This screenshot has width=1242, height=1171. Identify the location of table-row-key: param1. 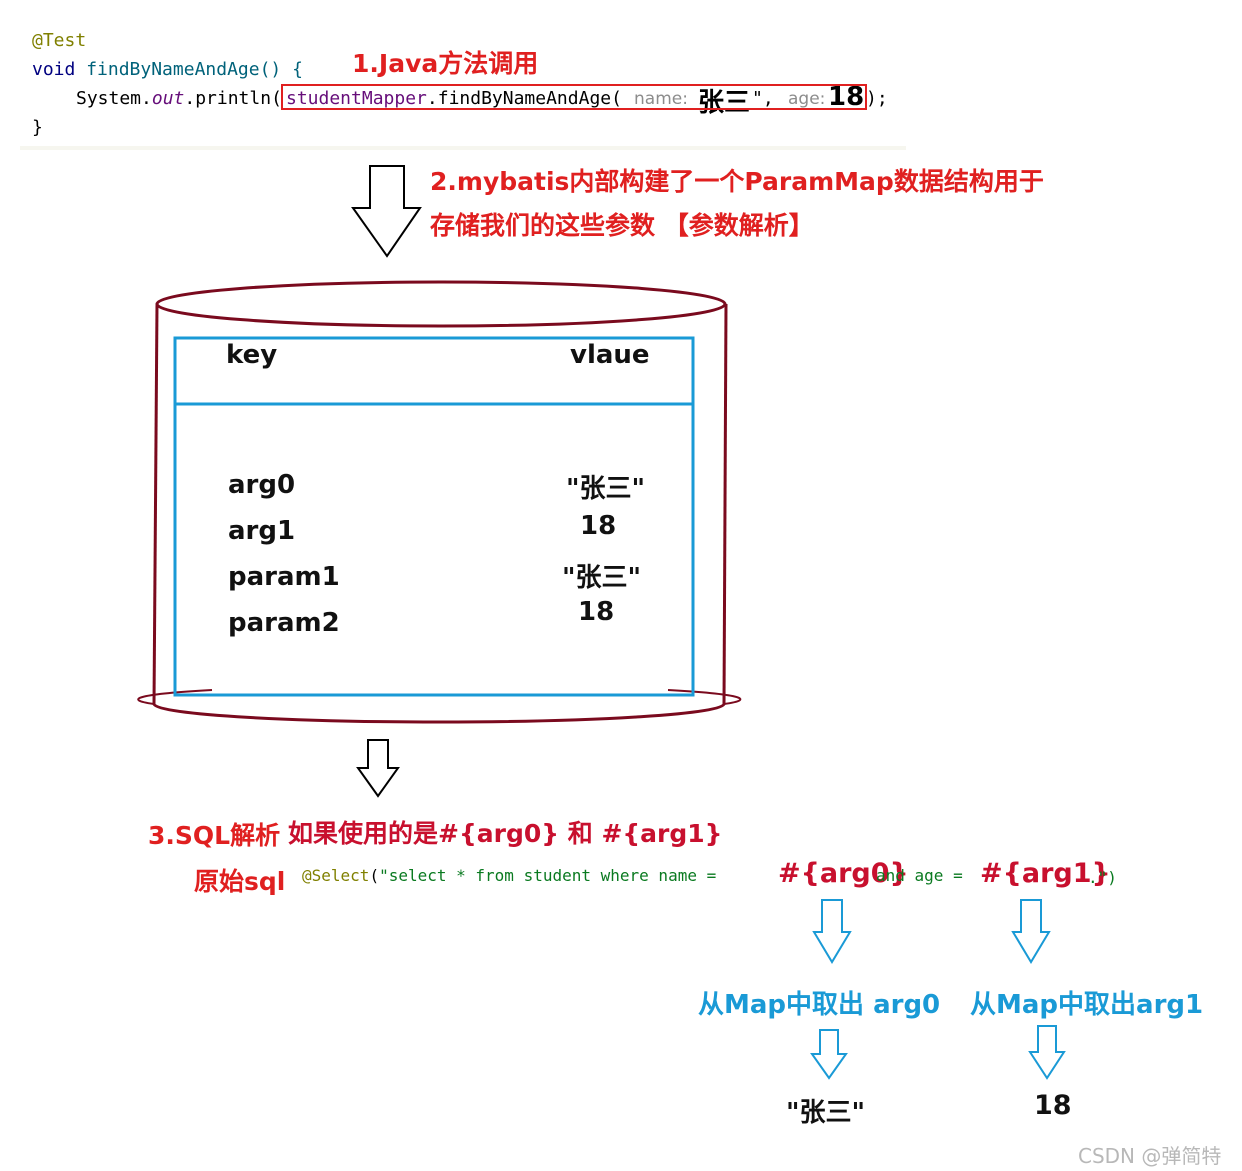
(284, 577).